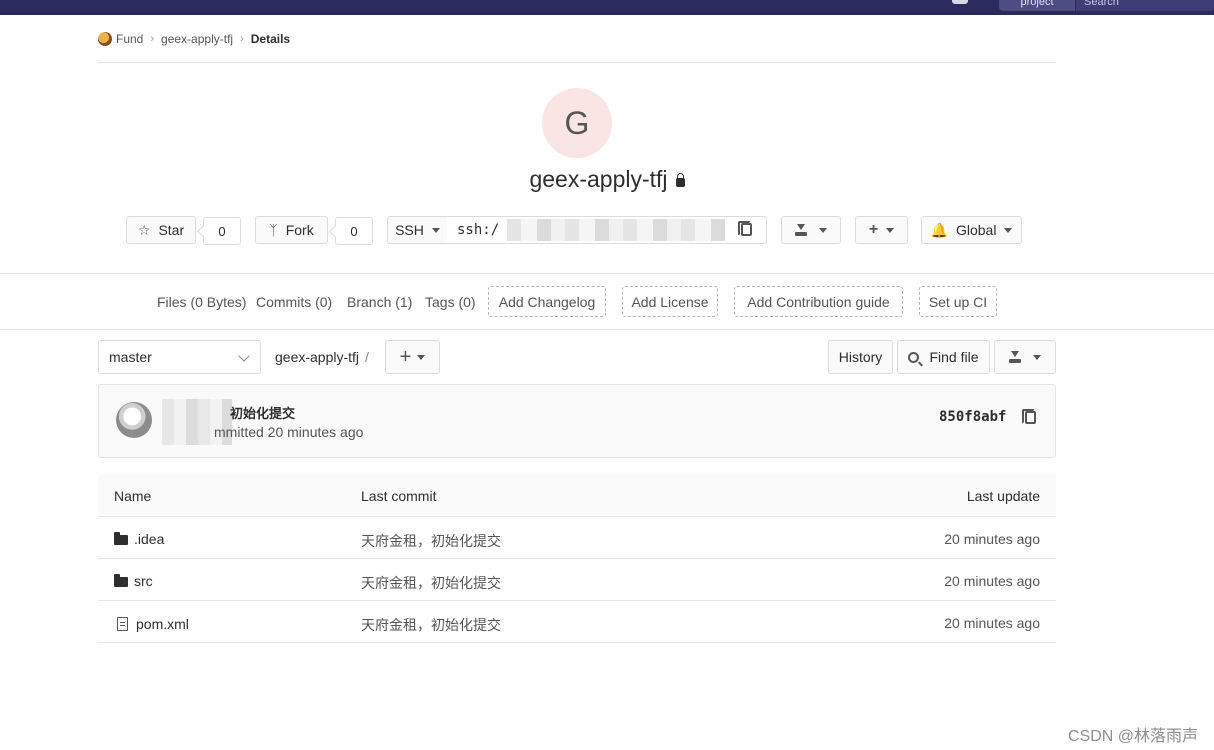 The height and width of the screenshot is (750, 1214). What do you see at coordinates (289, 432) in the screenshot?
I see `commit-meta: mmitted 20 minutes ago` at bounding box center [289, 432].